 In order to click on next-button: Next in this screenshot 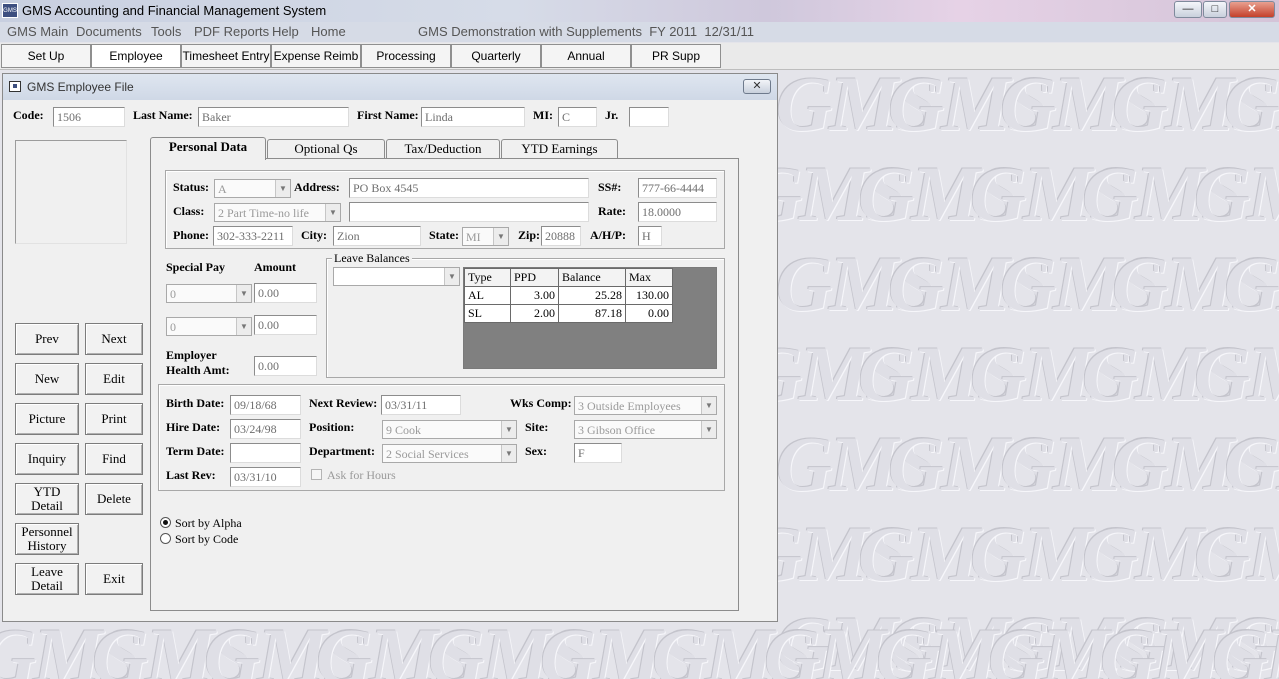, I will do `click(114, 339)`.